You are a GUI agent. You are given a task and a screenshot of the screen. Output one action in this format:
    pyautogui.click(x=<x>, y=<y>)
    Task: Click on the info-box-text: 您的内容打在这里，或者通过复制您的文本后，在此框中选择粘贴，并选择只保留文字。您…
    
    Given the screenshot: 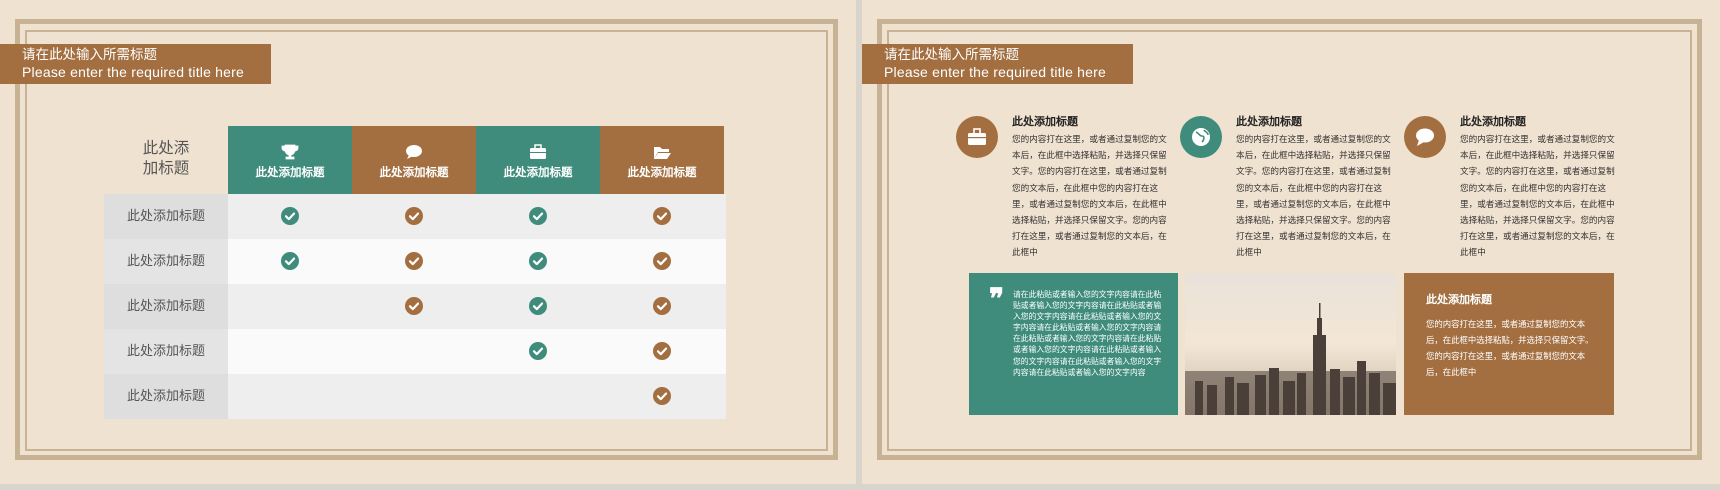 What is the action you would take?
    pyautogui.click(x=1510, y=348)
    